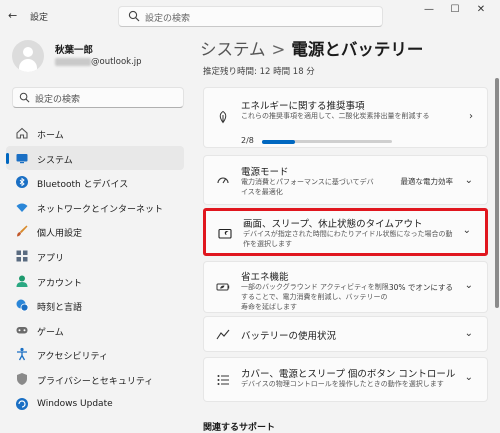  Describe the element at coordinates (223, 334) in the screenshot. I see `chart-line-icon` at that location.